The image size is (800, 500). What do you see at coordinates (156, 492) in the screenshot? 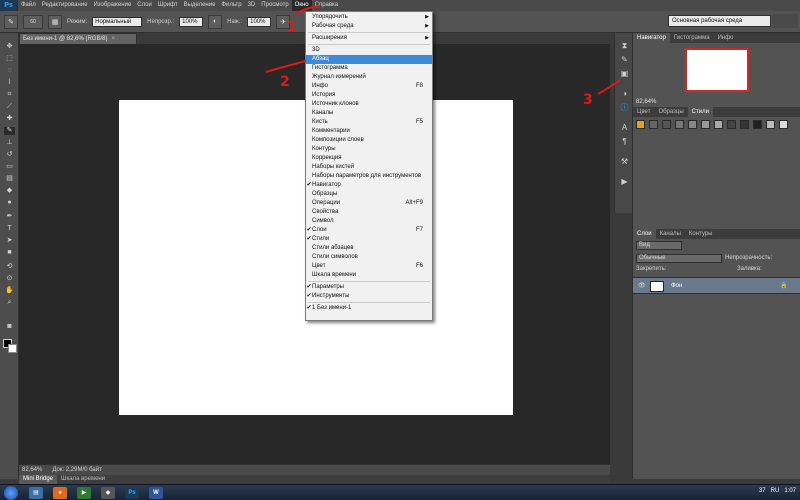
I see `word-taskbar-icon: W` at bounding box center [156, 492].